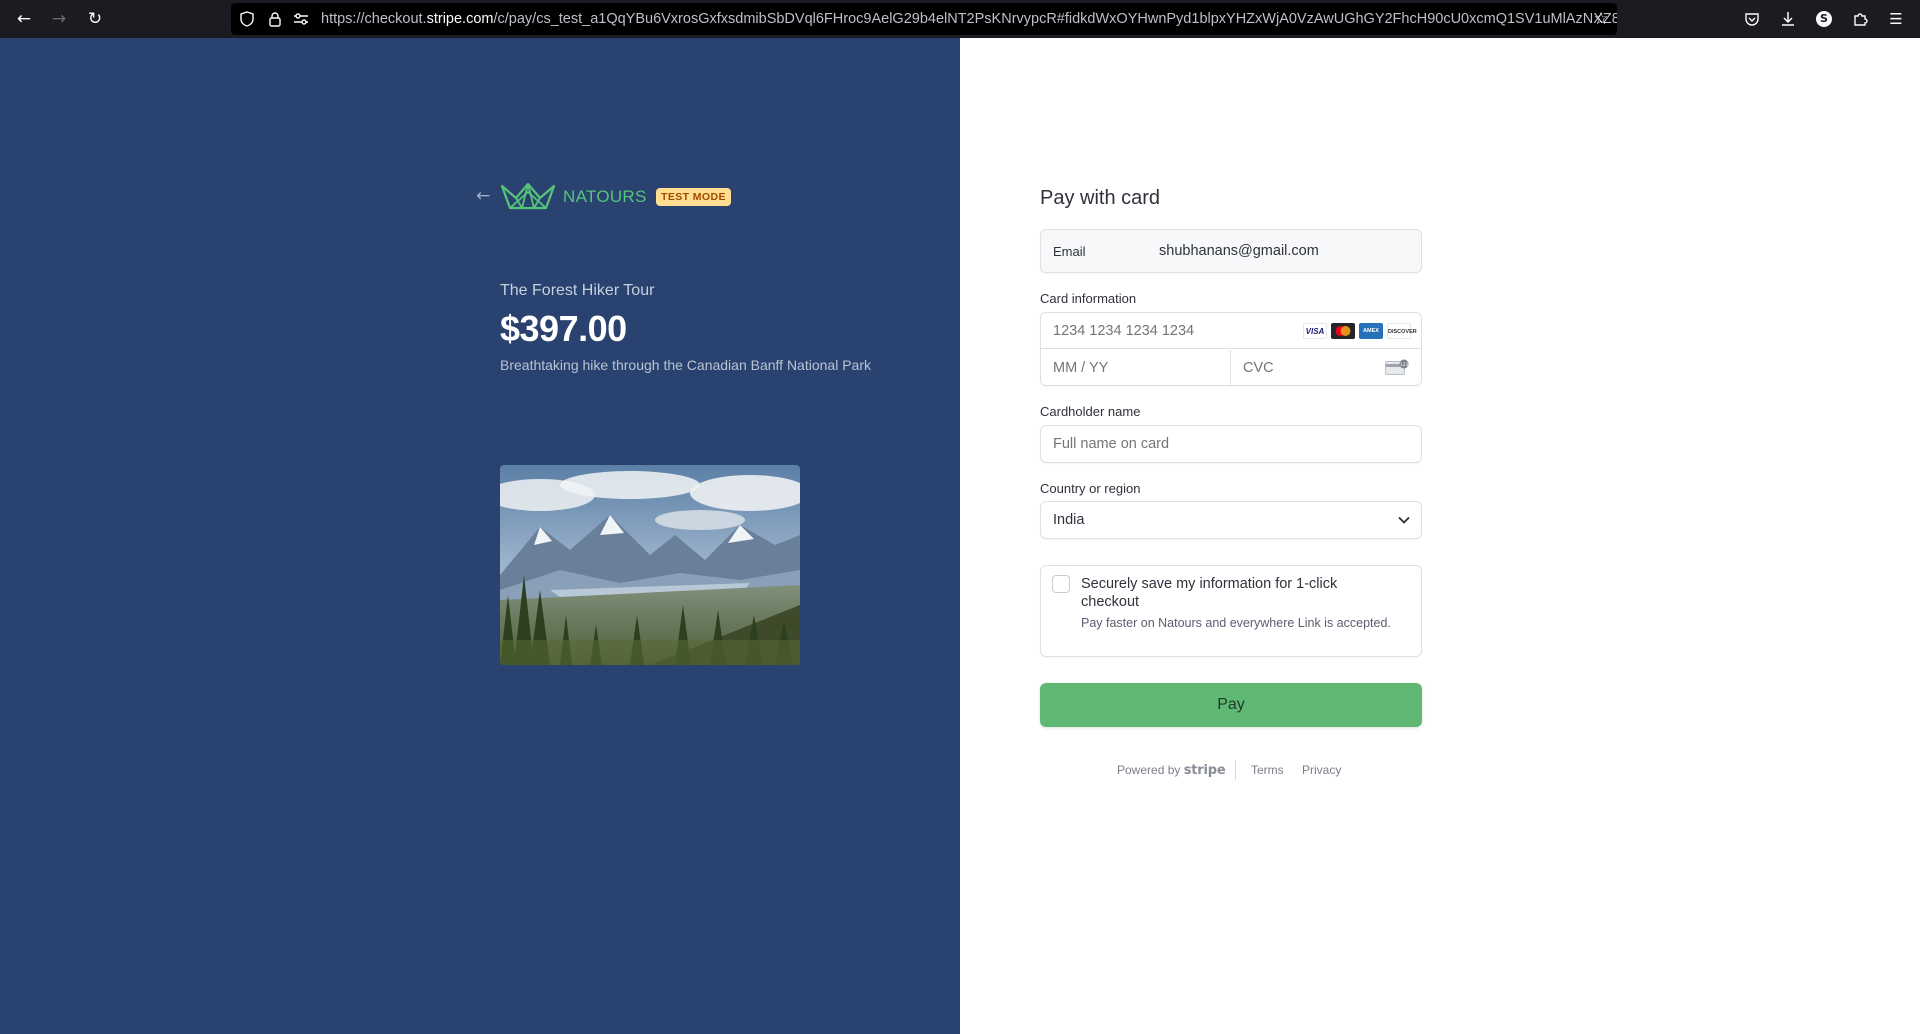 Image resolution: width=1920 pixels, height=1034 pixels. I want to click on forward-icon: →, so click(59, 19).